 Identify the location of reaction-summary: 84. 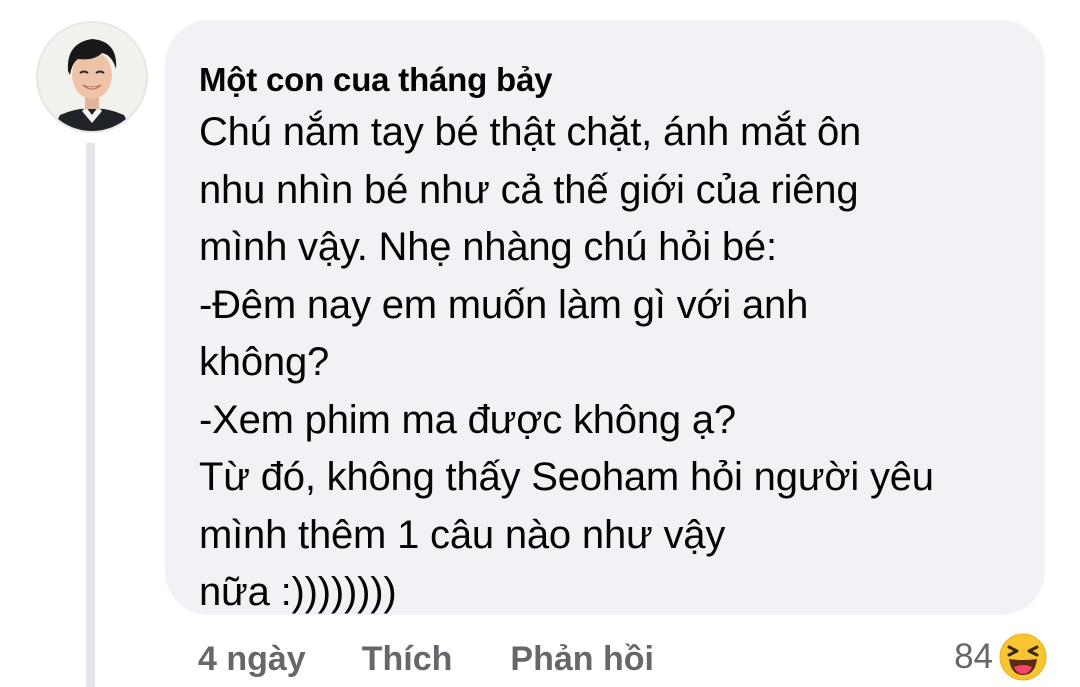
(1000, 657).